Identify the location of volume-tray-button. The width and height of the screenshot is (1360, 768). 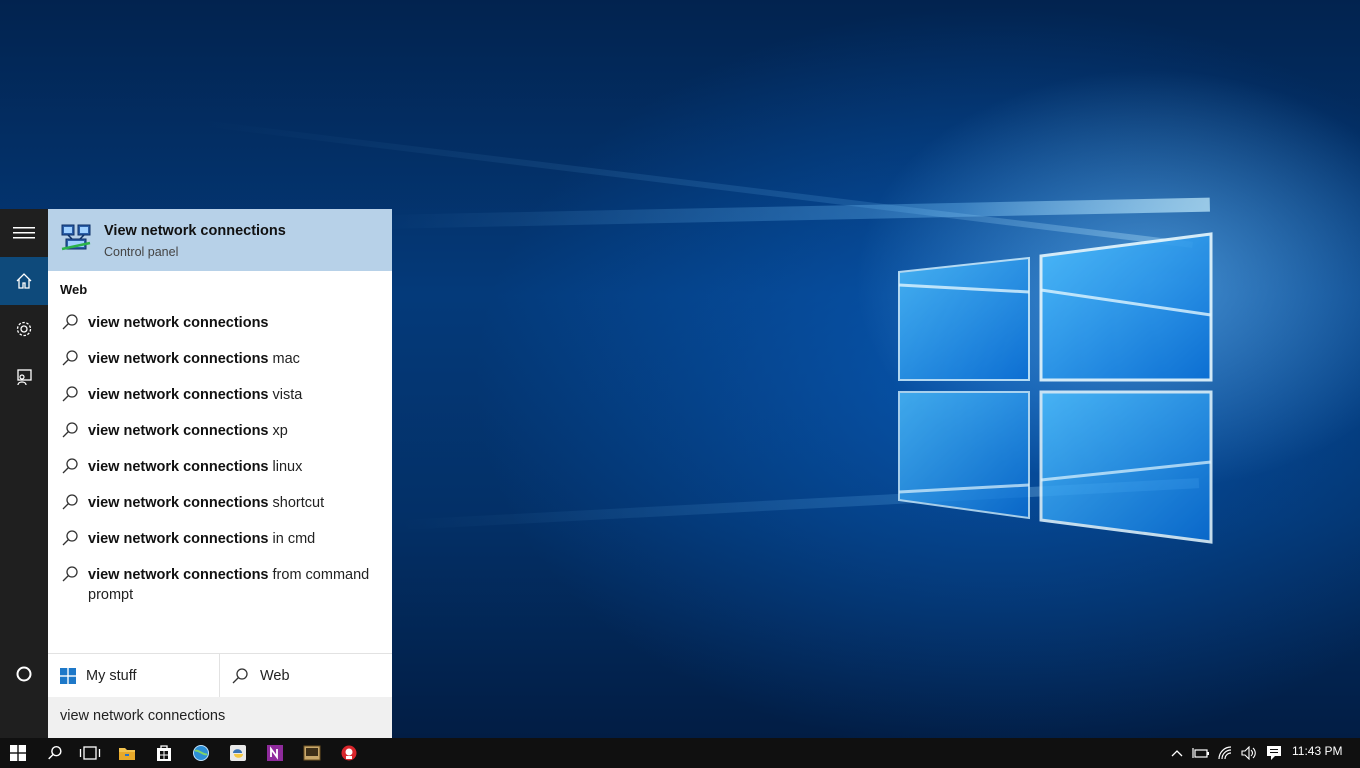
(1249, 753).